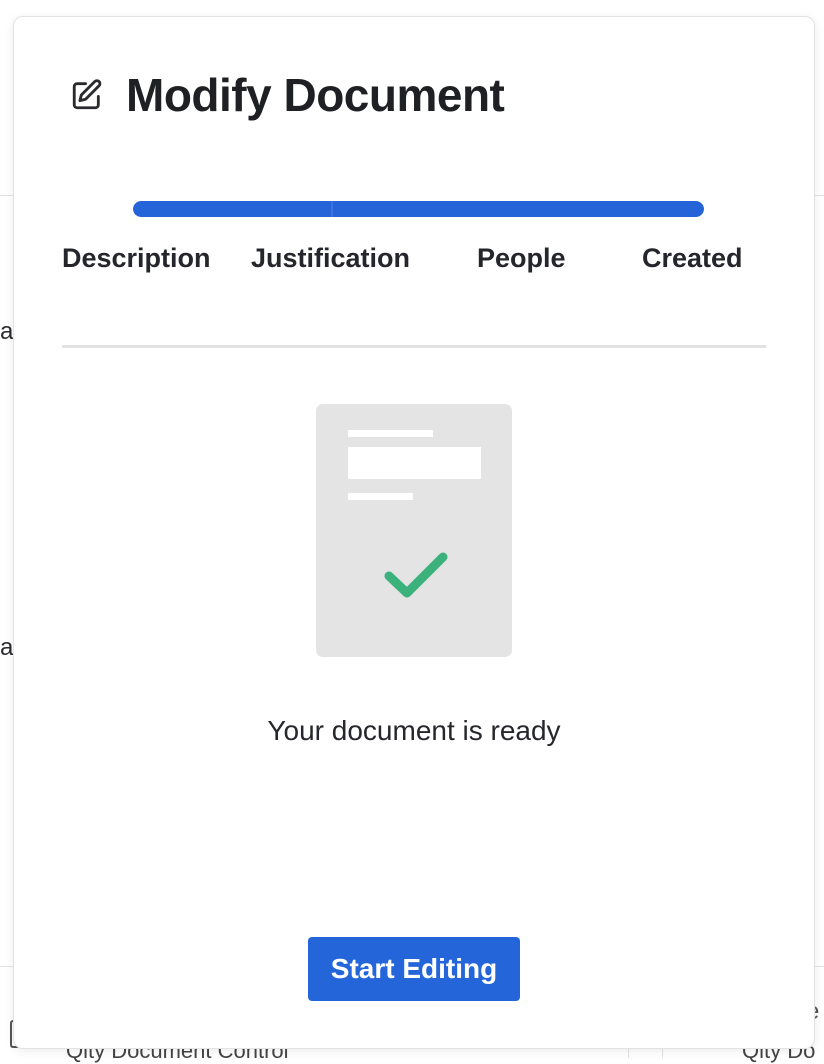 This screenshot has height=1064, width=824. Describe the element at coordinates (414, 263) in the screenshot. I see `step-labels: Description Justification People Created` at that location.